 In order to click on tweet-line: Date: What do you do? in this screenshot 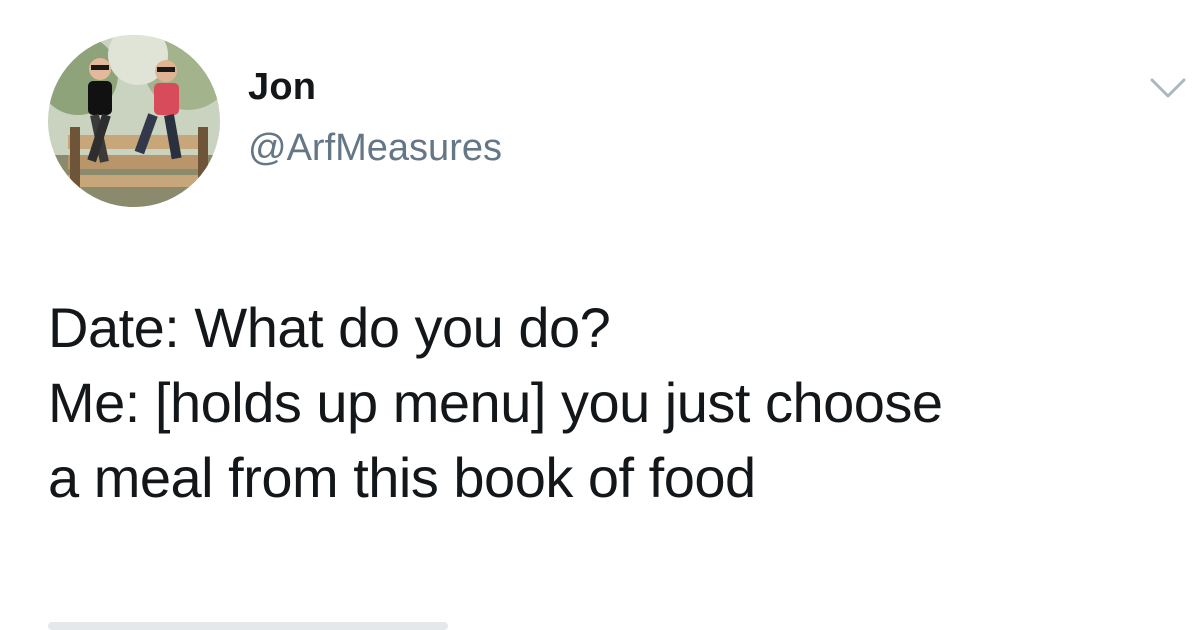, I will do `click(329, 327)`.